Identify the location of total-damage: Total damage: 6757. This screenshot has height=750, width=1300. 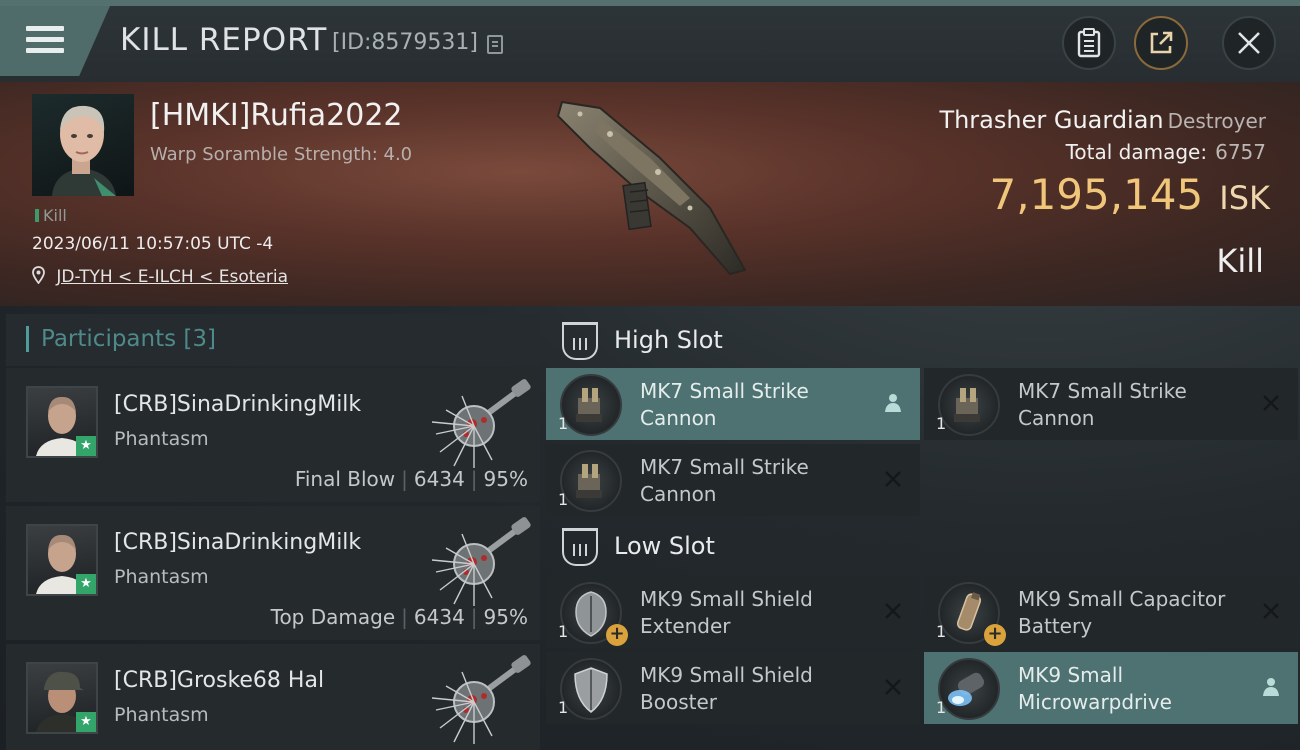
(1166, 152).